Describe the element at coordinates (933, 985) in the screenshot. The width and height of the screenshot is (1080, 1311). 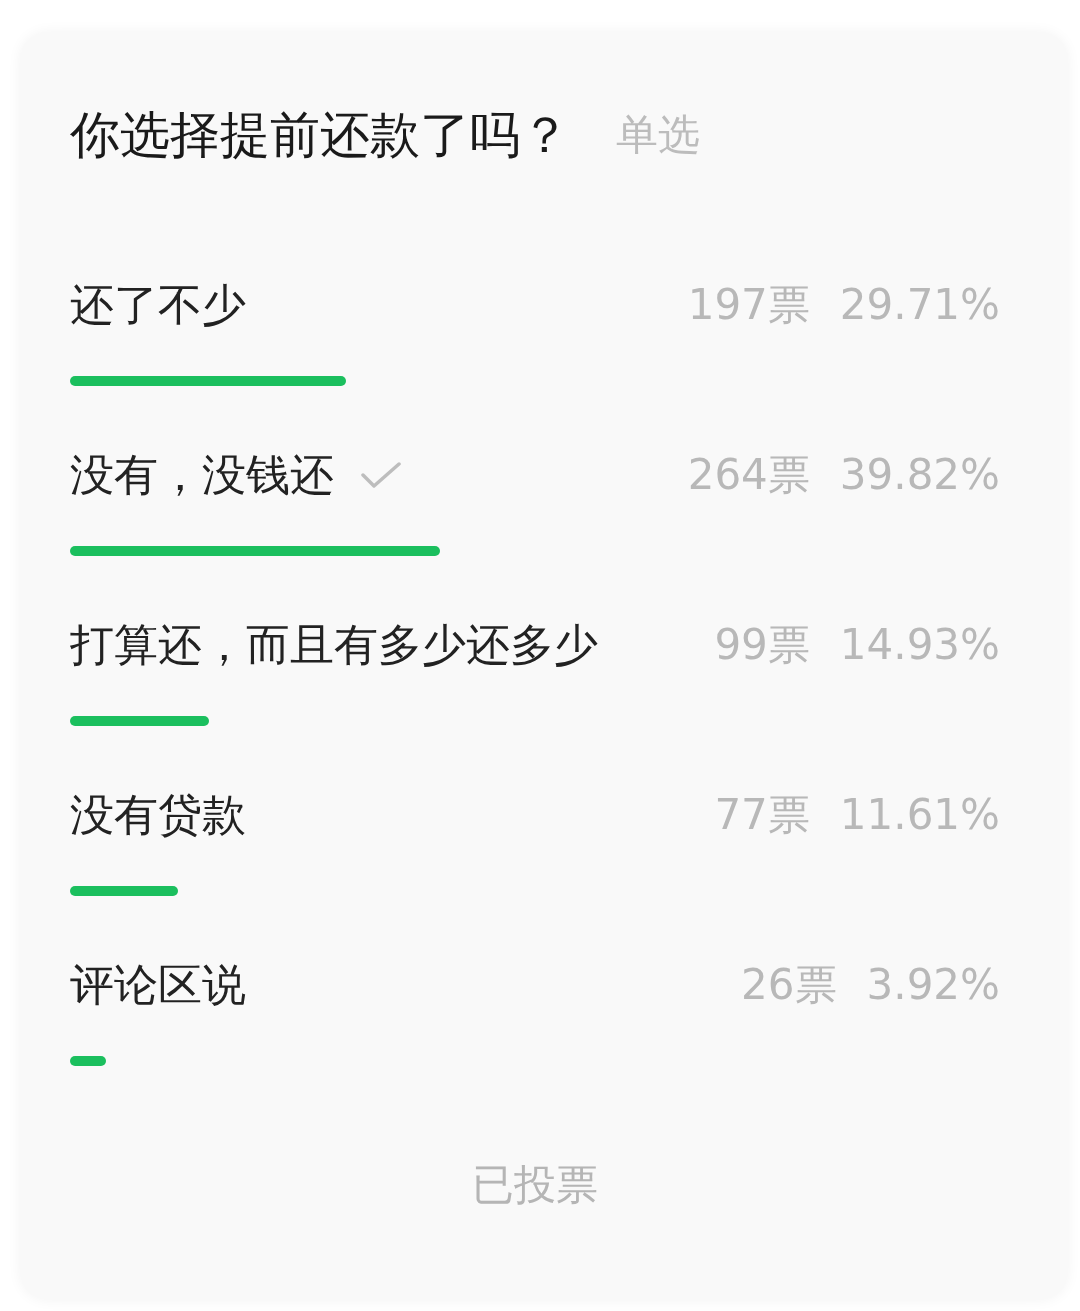
I see `vote-percentage: 3.92%` at that location.